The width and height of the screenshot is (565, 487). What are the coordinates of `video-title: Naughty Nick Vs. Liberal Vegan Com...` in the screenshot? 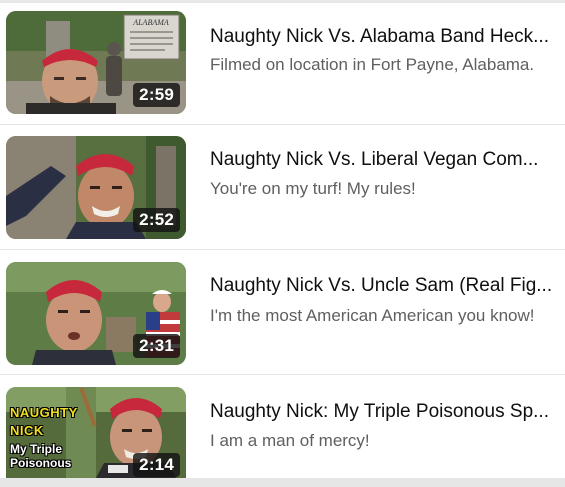 It's located at (382, 160).